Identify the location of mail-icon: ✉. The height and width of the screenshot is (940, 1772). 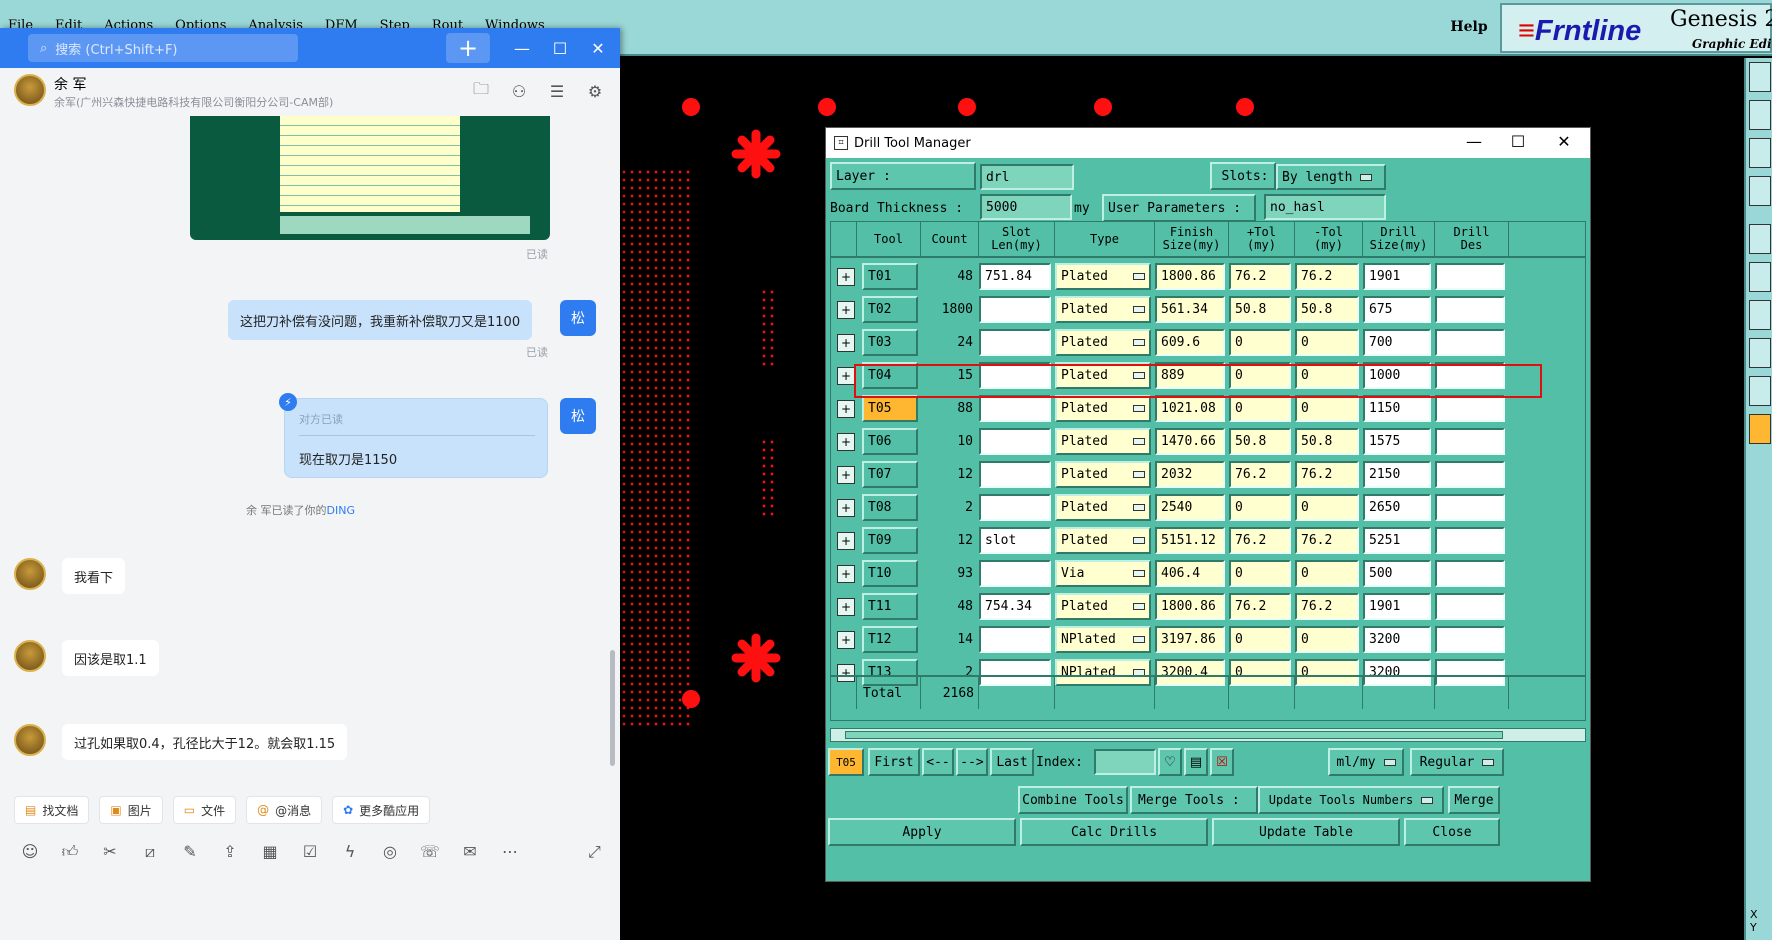
(470, 852).